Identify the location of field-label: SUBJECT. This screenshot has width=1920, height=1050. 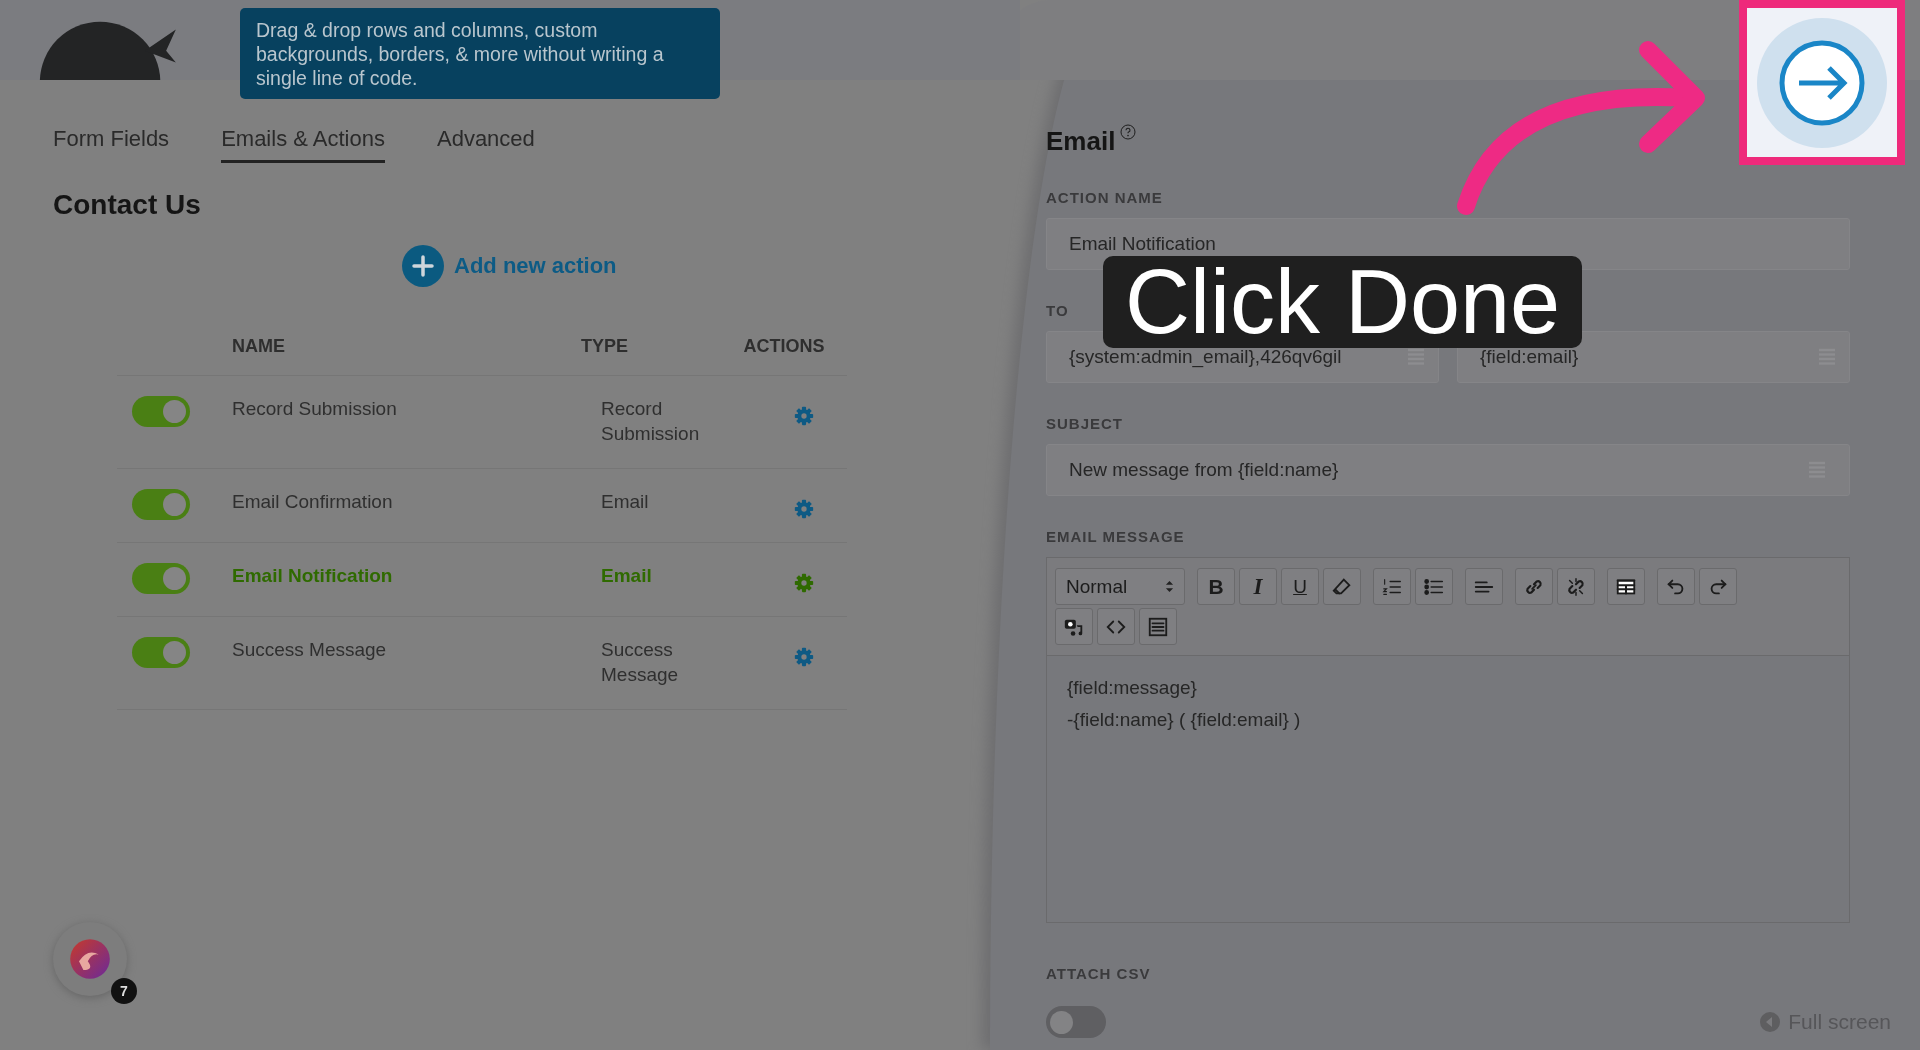
(1085, 423).